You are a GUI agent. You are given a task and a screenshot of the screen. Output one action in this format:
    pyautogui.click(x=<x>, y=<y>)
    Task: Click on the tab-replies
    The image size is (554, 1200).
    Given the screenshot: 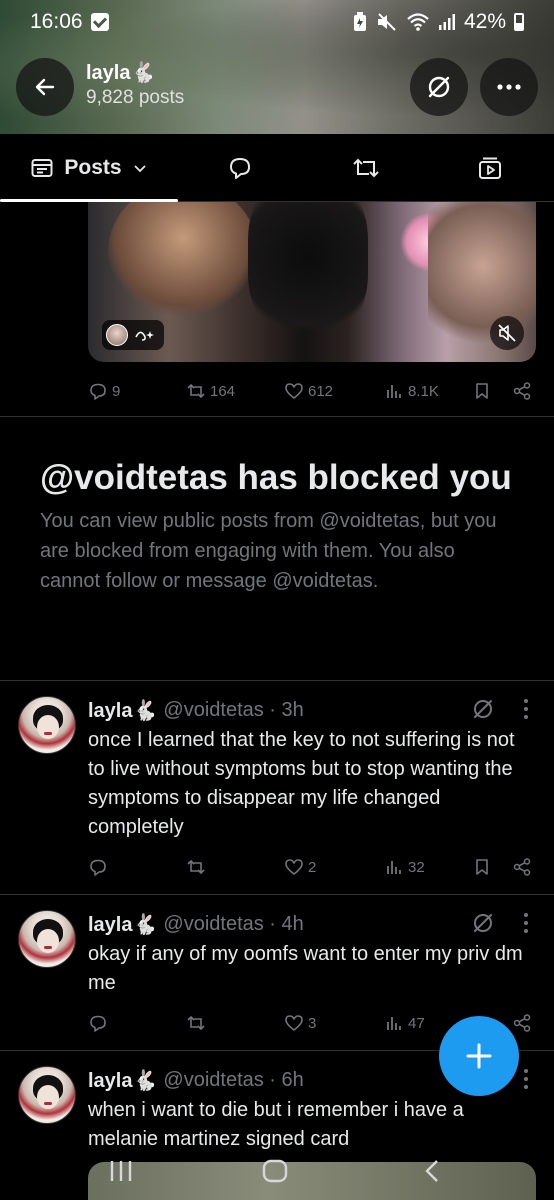 What is the action you would take?
    pyautogui.click(x=240, y=168)
    